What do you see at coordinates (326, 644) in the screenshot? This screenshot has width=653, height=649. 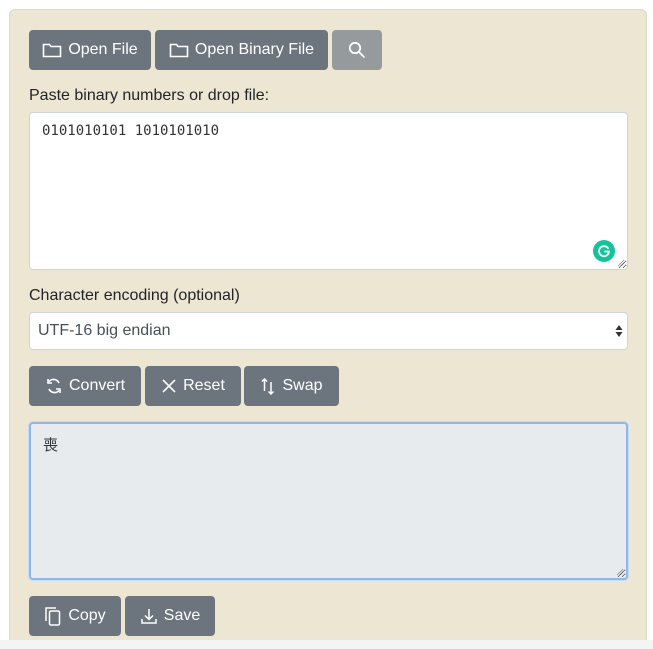 I see `page-bottom-area` at bounding box center [326, 644].